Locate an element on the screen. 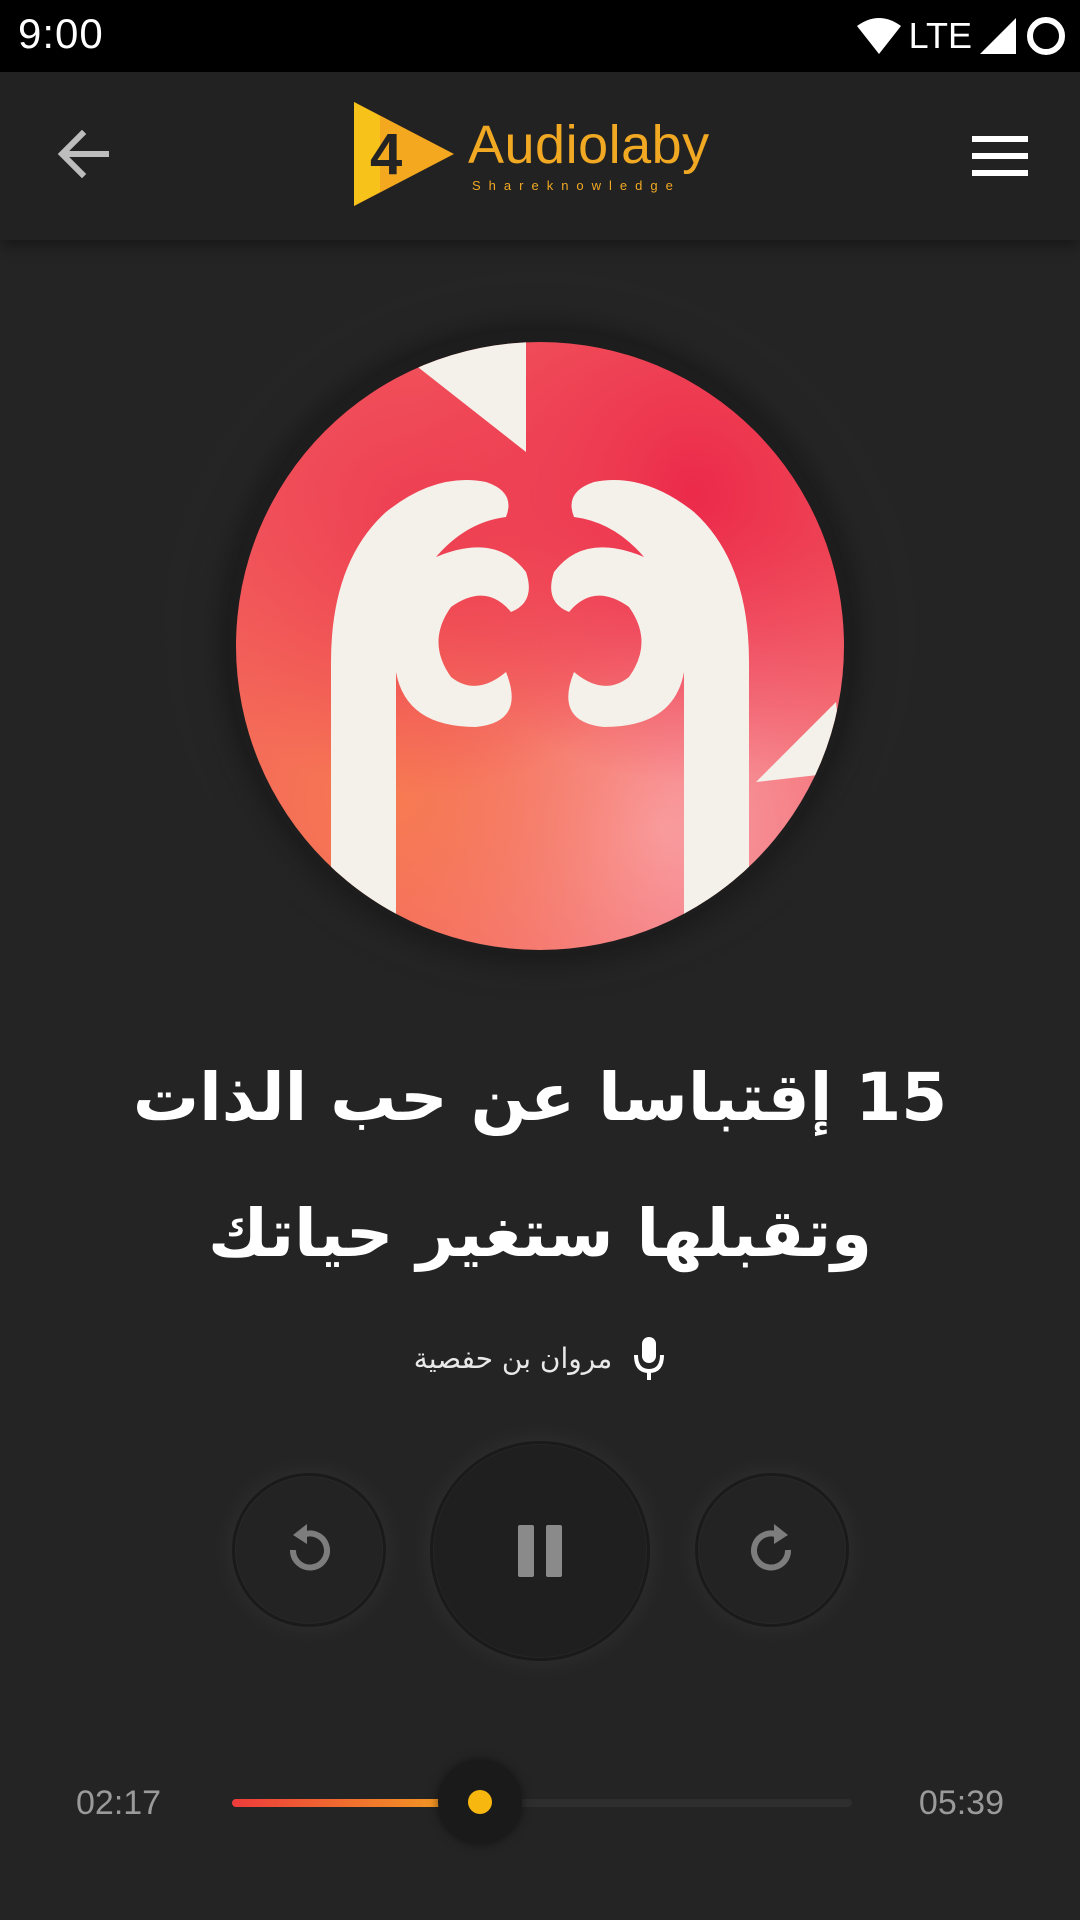  logo-name: Audiolaby is located at coordinates (589, 145).